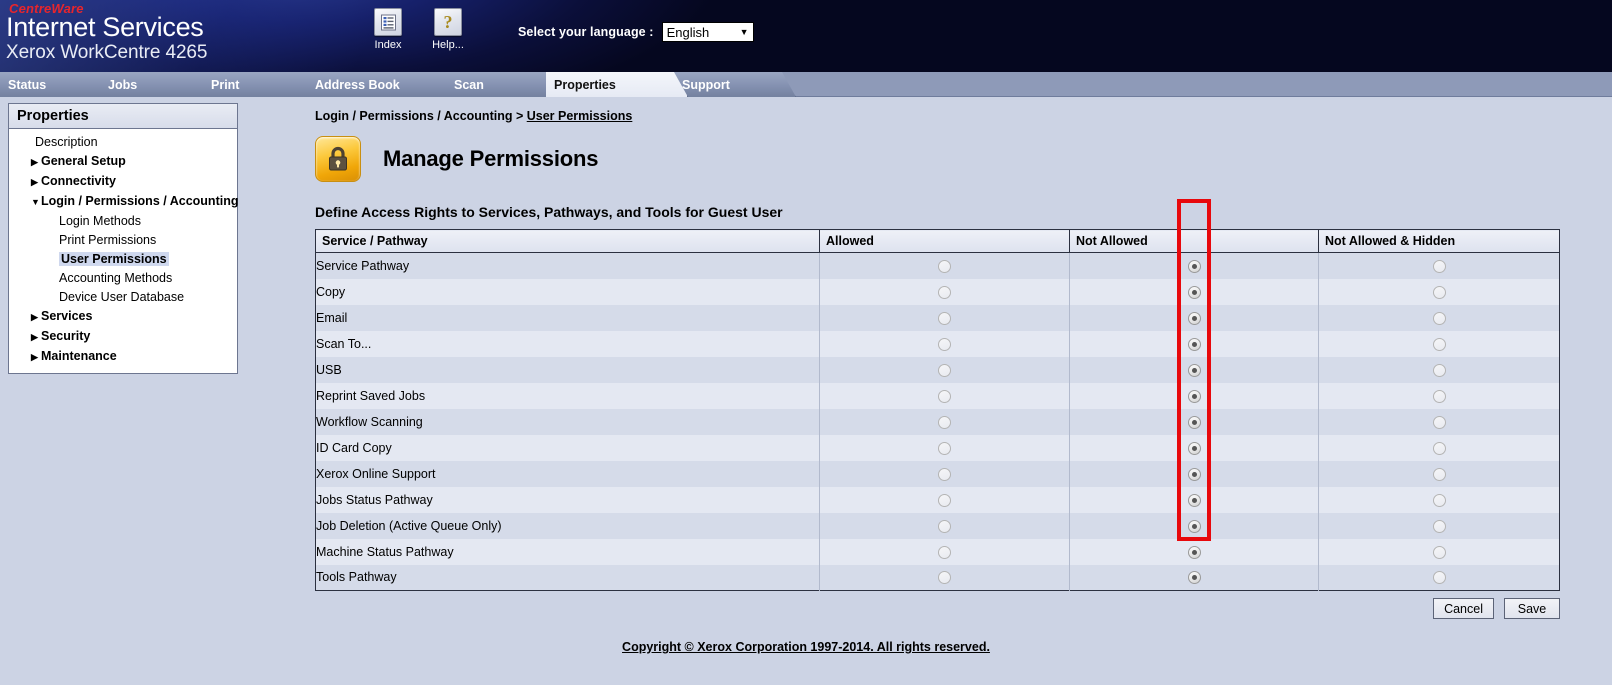  What do you see at coordinates (262, 84) in the screenshot?
I see `tab-print: Print` at bounding box center [262, 84].